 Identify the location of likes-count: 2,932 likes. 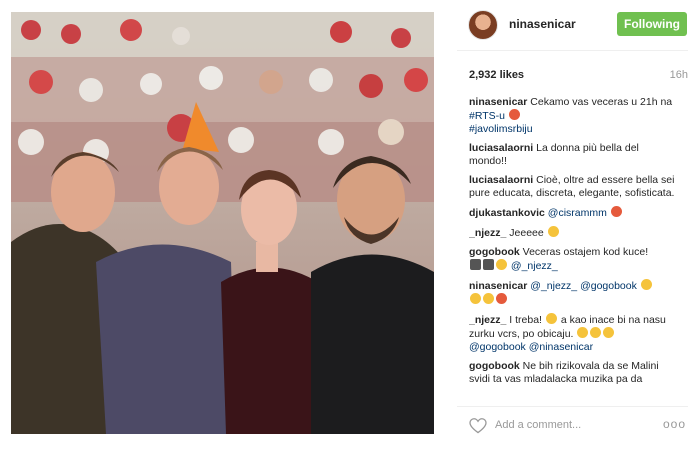
(496, 75).